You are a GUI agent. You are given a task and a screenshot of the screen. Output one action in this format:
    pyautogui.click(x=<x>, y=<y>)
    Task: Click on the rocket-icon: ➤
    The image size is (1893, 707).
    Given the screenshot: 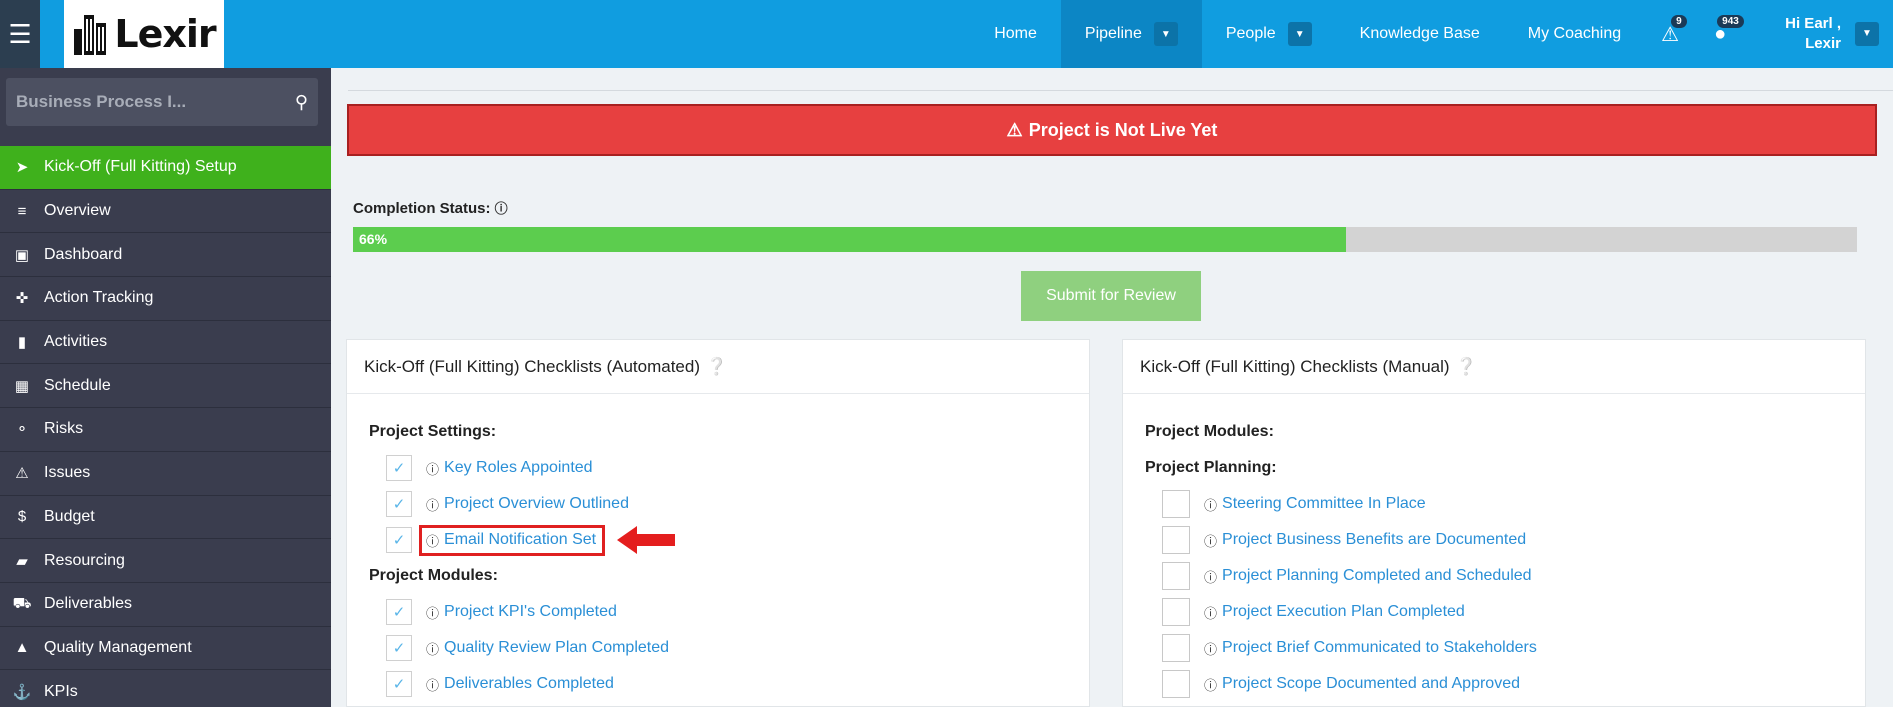 What is the action you would take?
    pyautogui.click(x=22, y=168)
    